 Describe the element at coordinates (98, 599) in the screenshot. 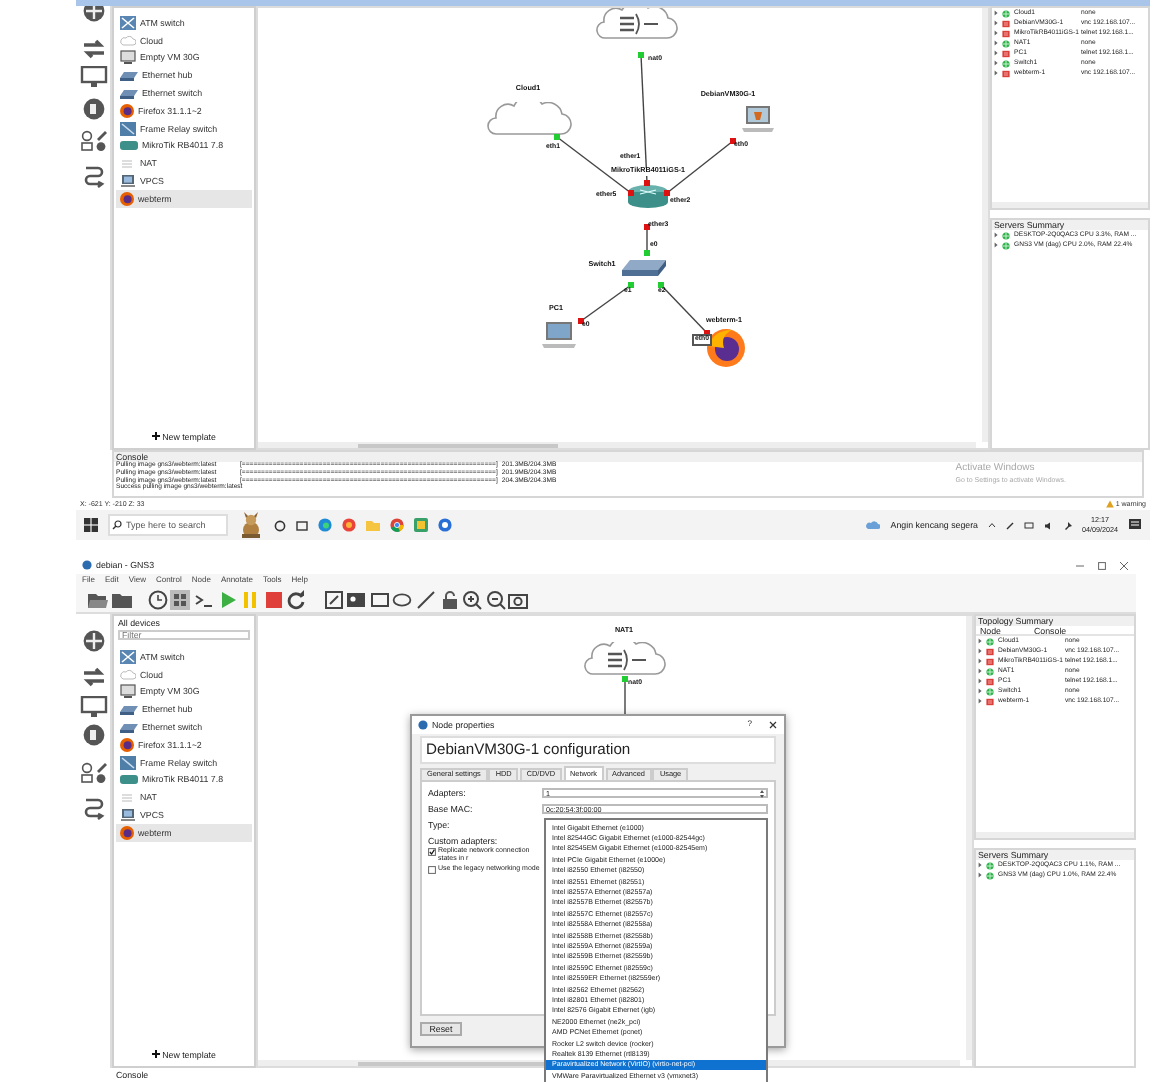

I see `open-folder-icon` at that location.